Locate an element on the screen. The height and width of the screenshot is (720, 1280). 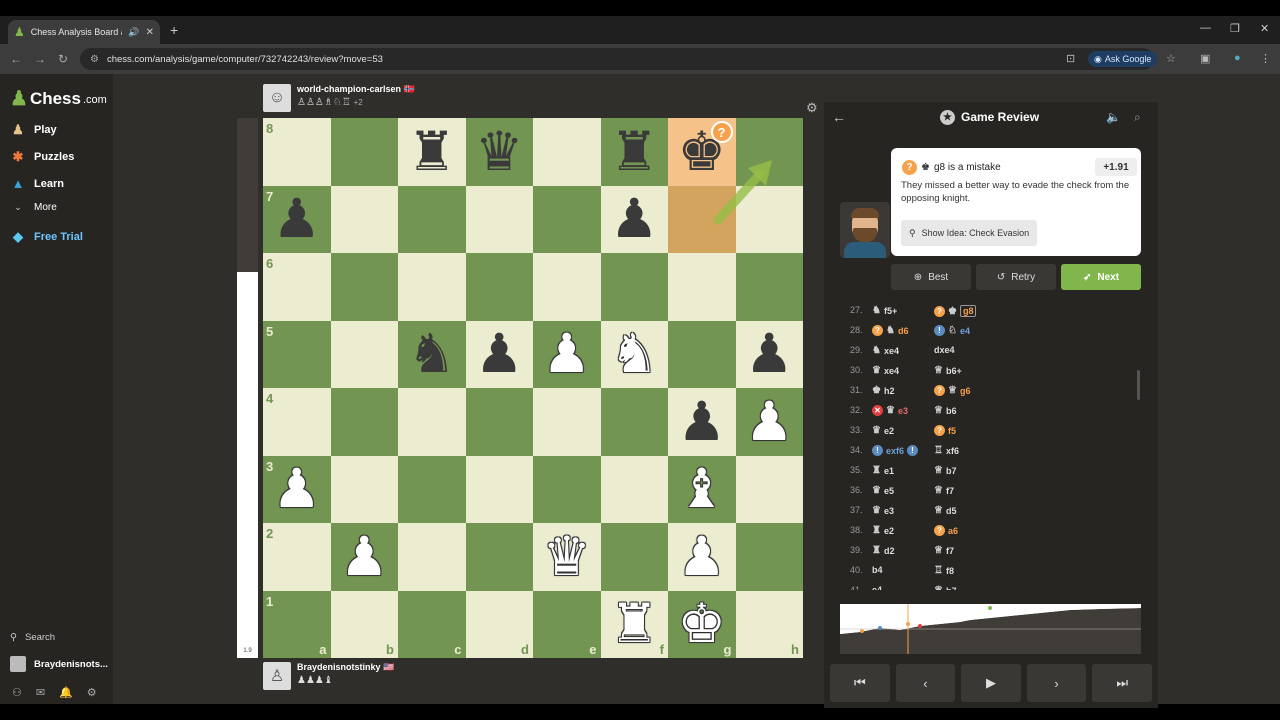
square-b6 is located at coordinates (364, 287).